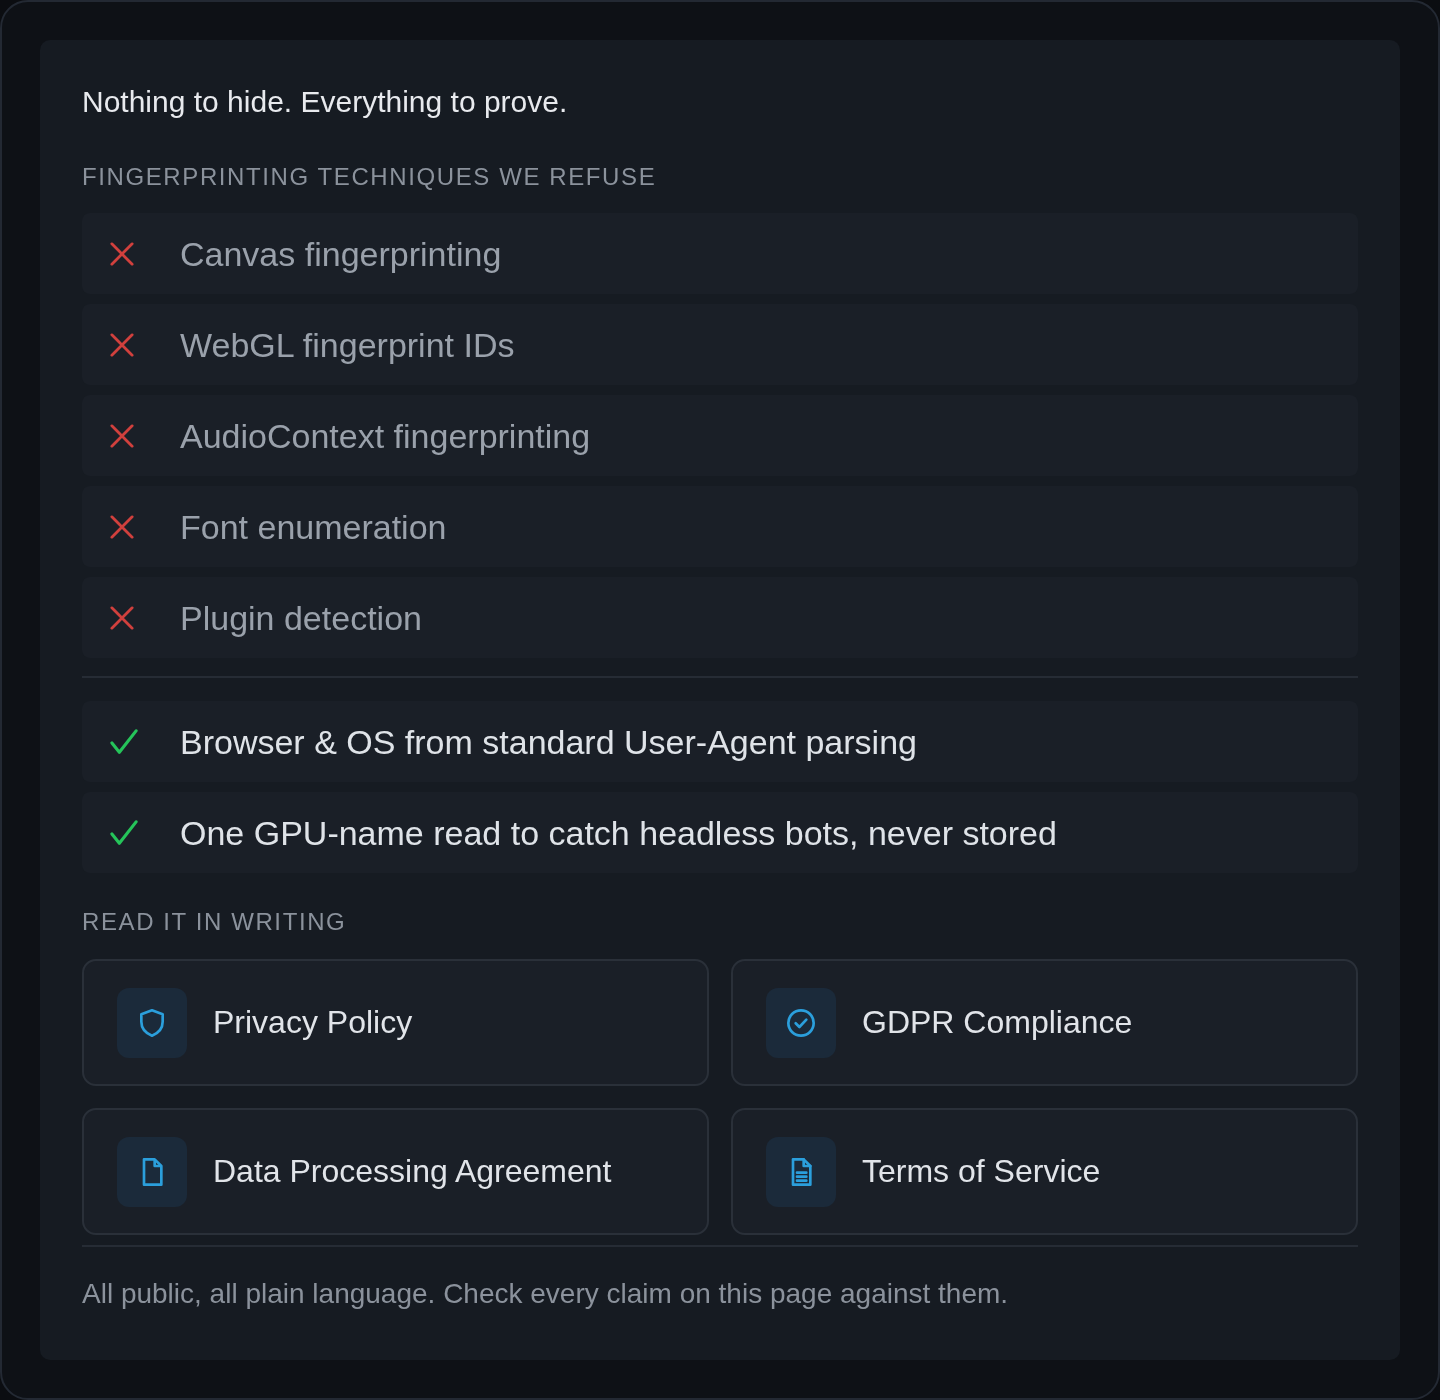  I want to click on shield-icon, so click(152, 1022).